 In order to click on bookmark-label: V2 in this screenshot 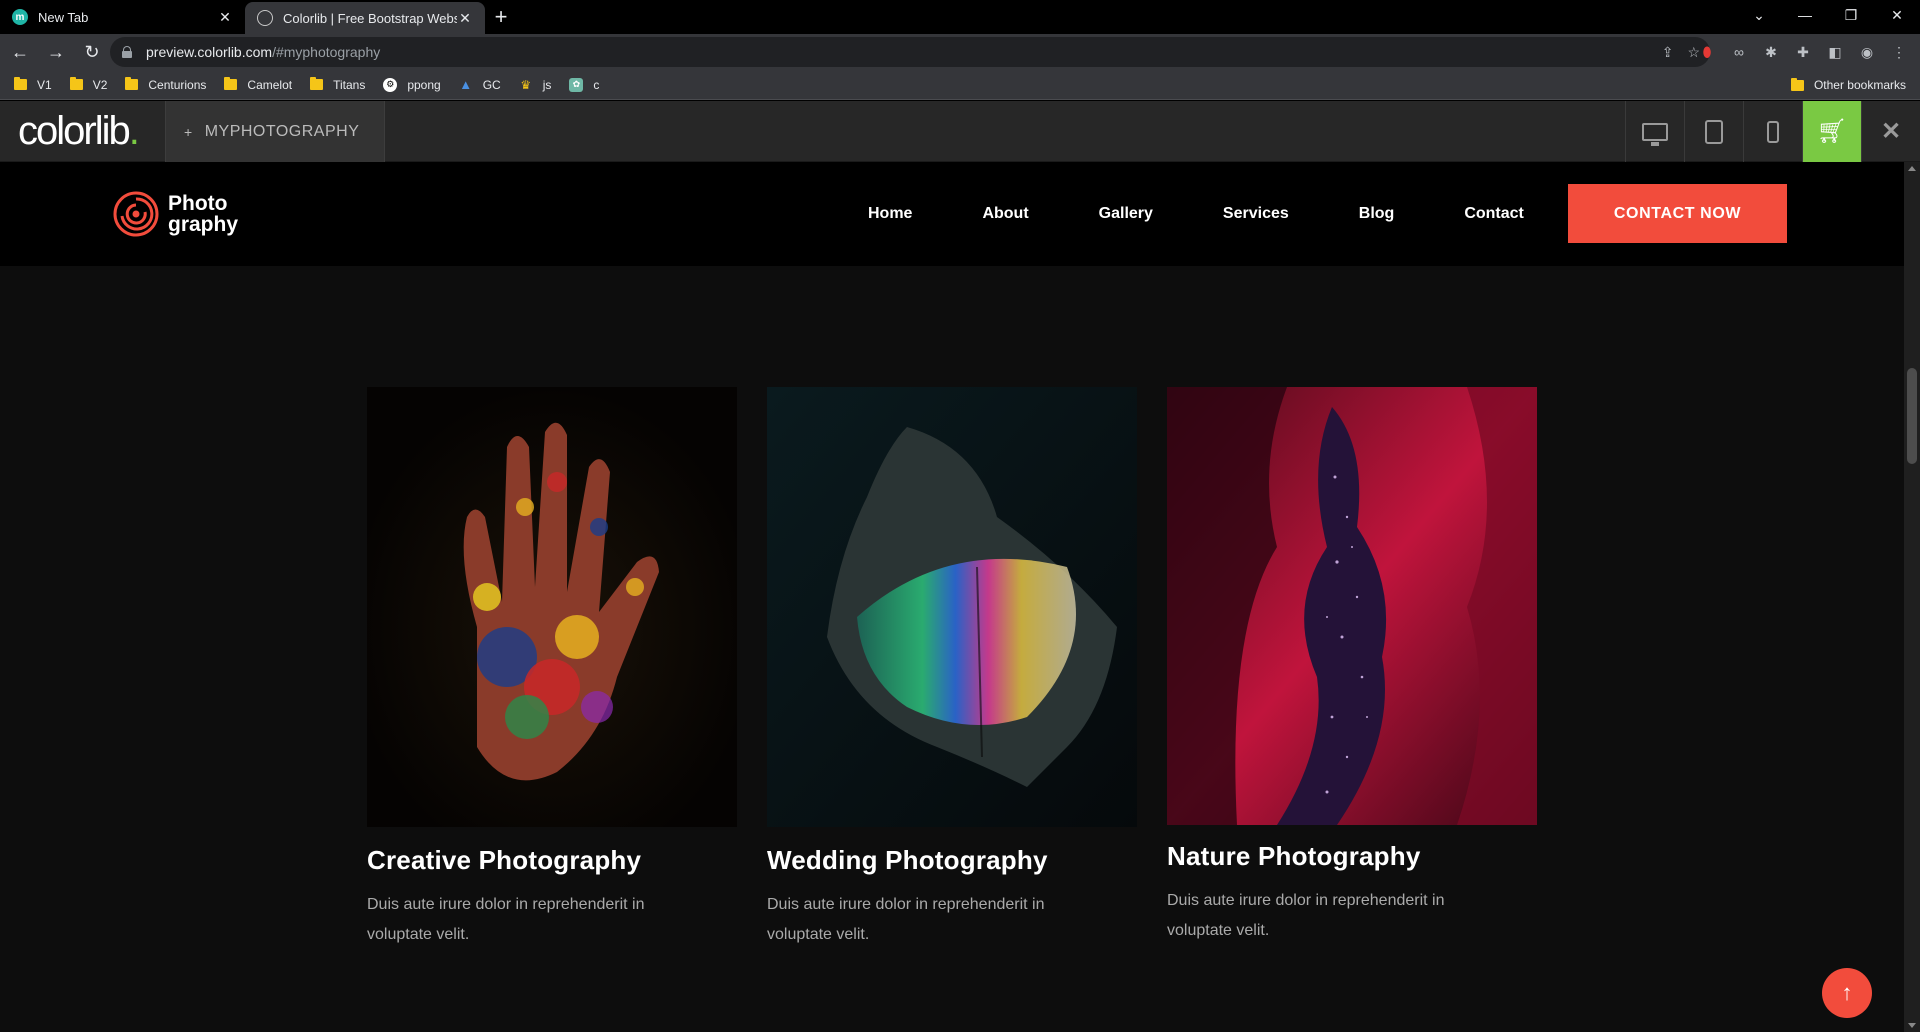, I will do `click(100, 84)`.